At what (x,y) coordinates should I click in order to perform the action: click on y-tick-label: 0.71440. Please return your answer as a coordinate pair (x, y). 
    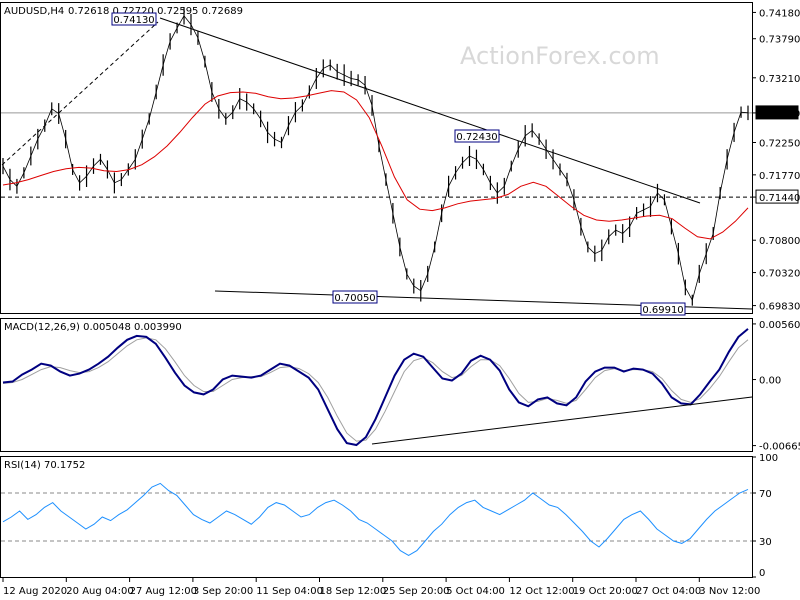
    Looking at the image, I should click on (779, 198).